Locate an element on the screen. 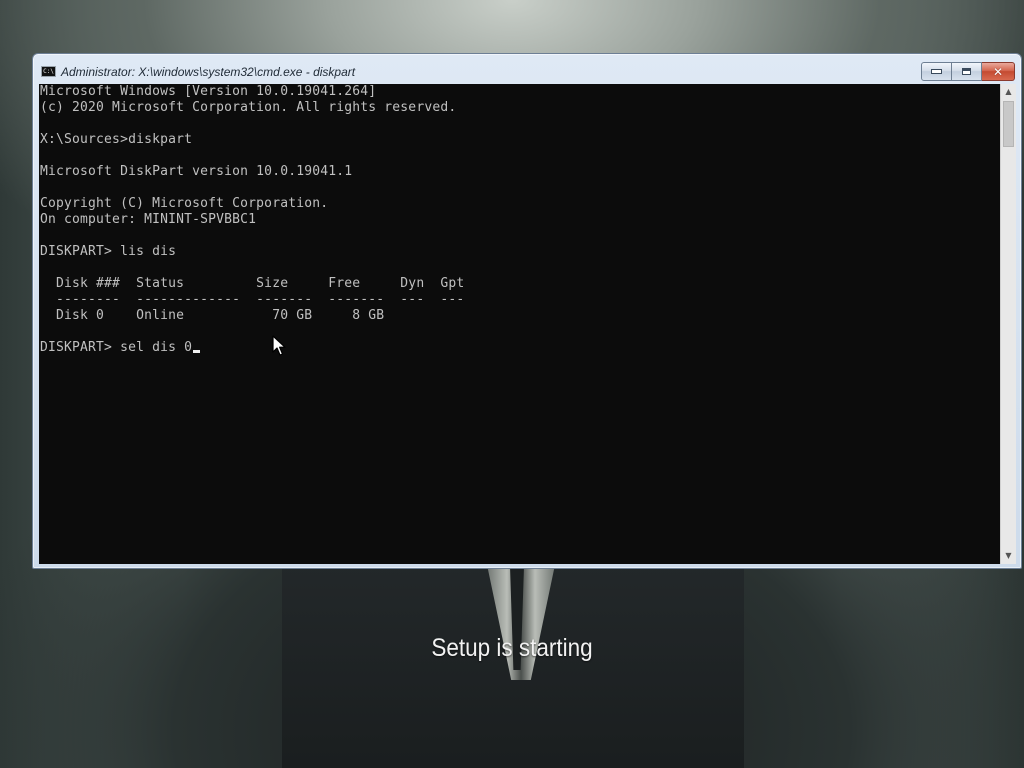 The image size is (1024, 768). text-cursor is located at coordinates (197, 351).